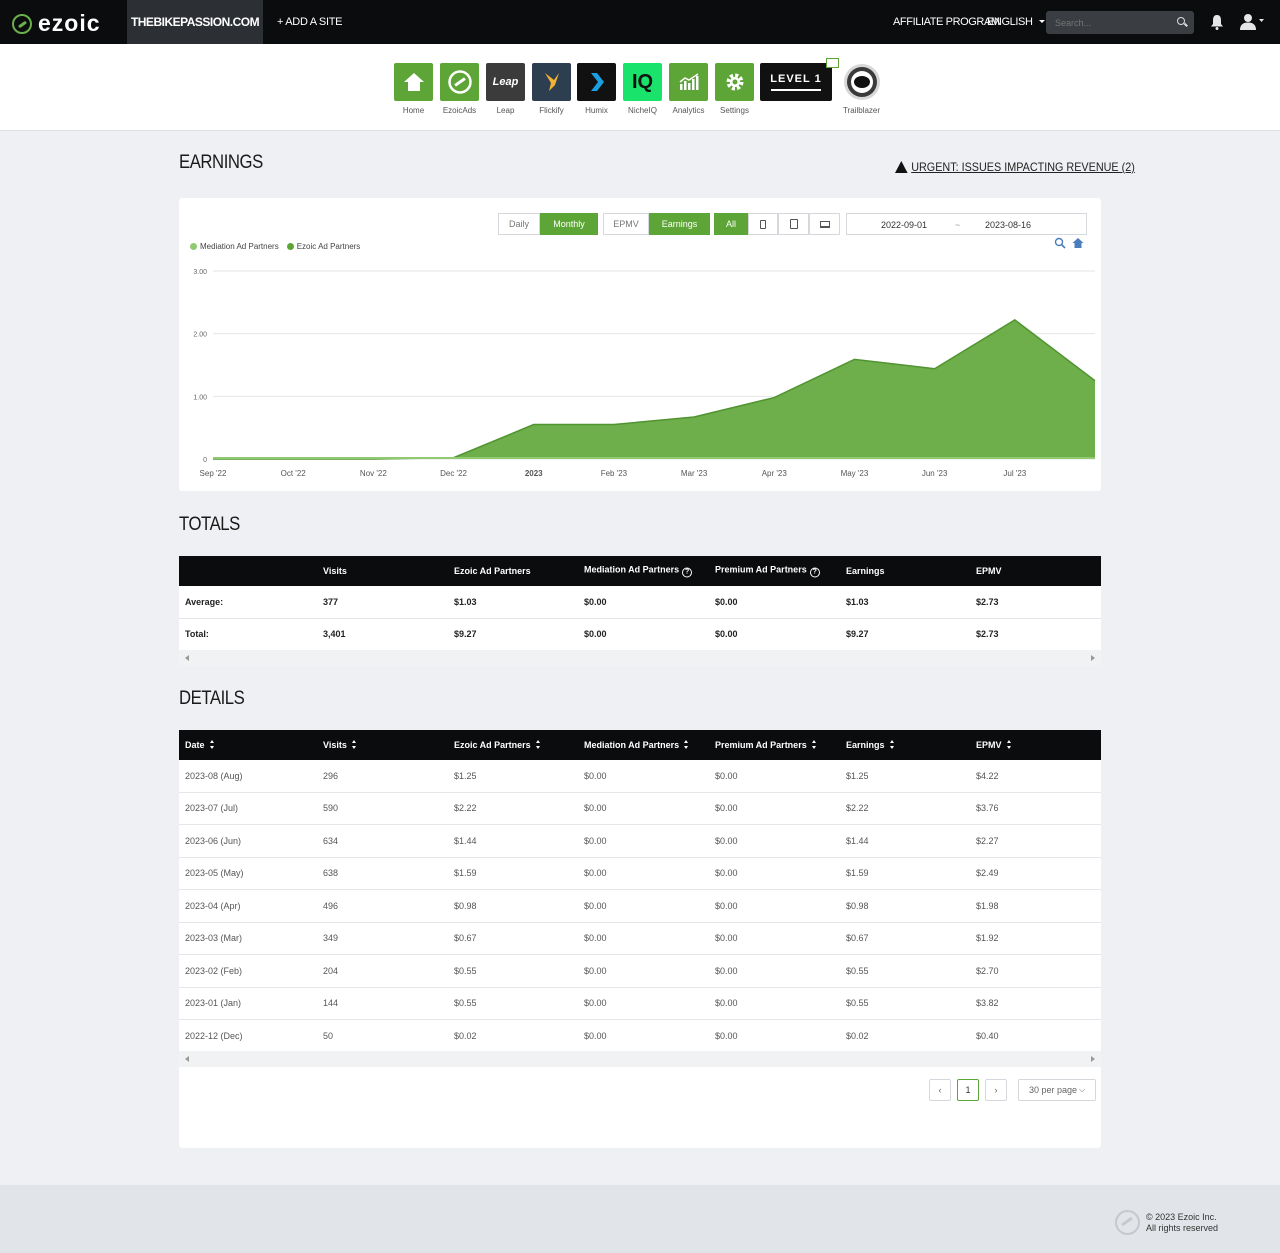 This screenshot has width=1280, height=1253. Describe the element at coordinates (1217, 22) in the screenshot. I see `bell-icon` at that location.